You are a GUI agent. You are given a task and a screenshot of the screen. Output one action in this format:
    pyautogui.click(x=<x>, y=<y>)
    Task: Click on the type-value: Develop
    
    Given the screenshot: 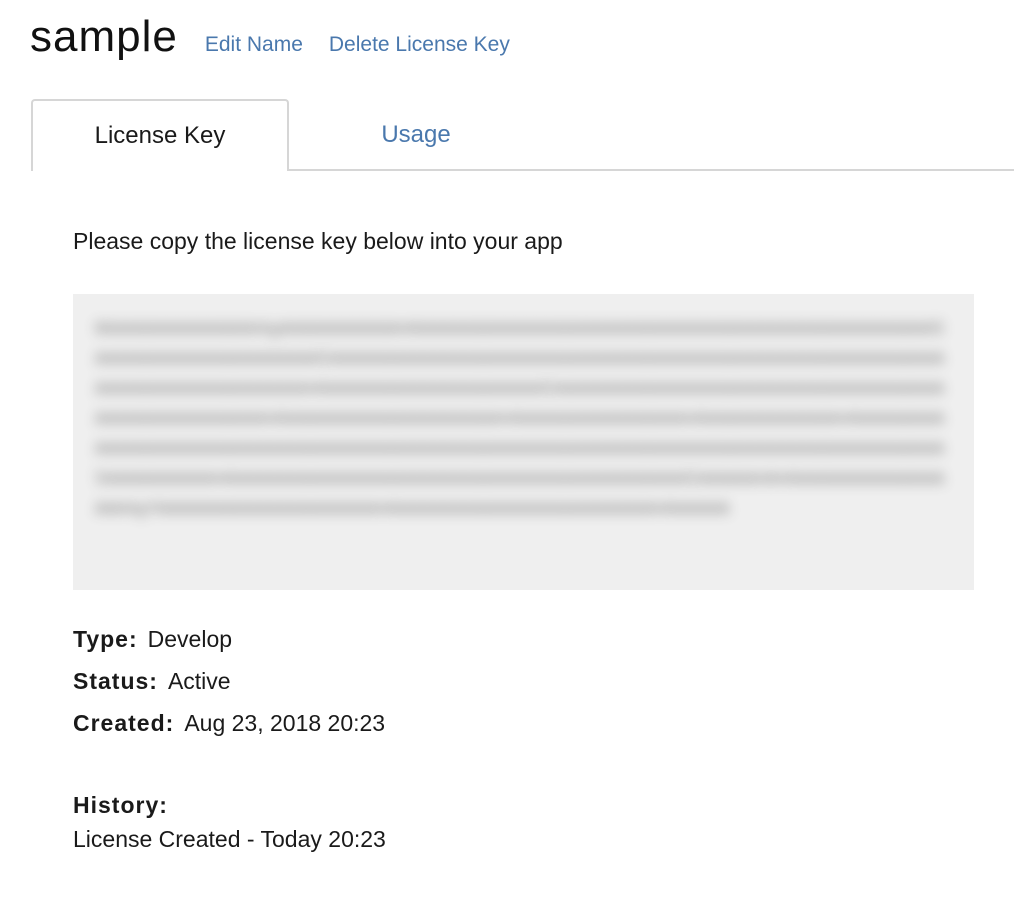 What is the action you would take?
    pyautogui.click(x=190, y=639)
    